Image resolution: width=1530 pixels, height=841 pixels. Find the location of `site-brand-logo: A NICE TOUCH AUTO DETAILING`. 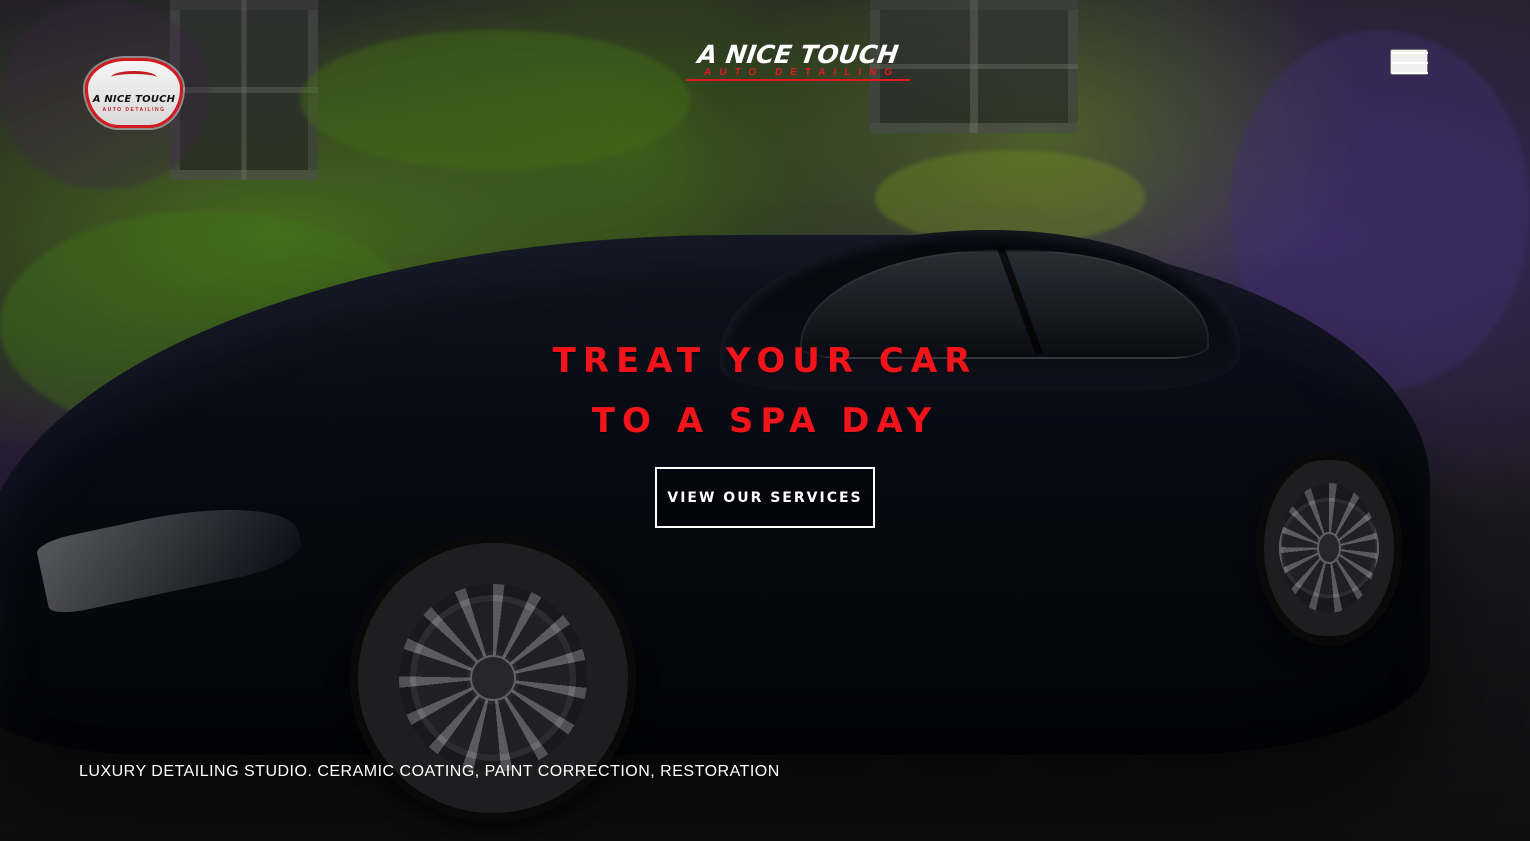

site-brand-logo: A NICE TOUCH AUTO DETAILING is located at coordinates (798, 60).